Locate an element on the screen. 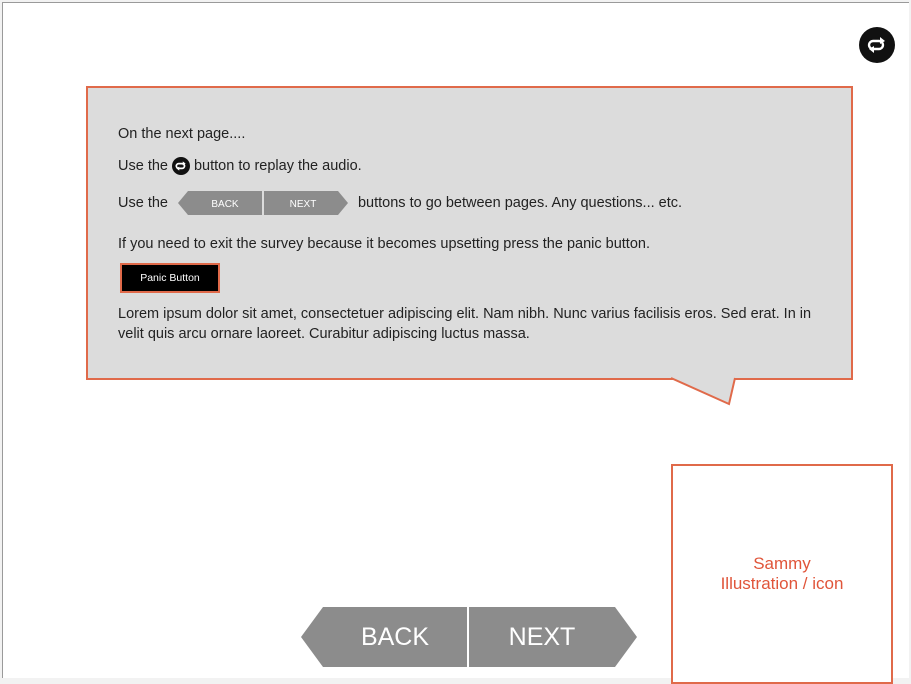 This screenshot has width=911, height=684. panic-button: Panic Button is located at coordinates (170, 278).